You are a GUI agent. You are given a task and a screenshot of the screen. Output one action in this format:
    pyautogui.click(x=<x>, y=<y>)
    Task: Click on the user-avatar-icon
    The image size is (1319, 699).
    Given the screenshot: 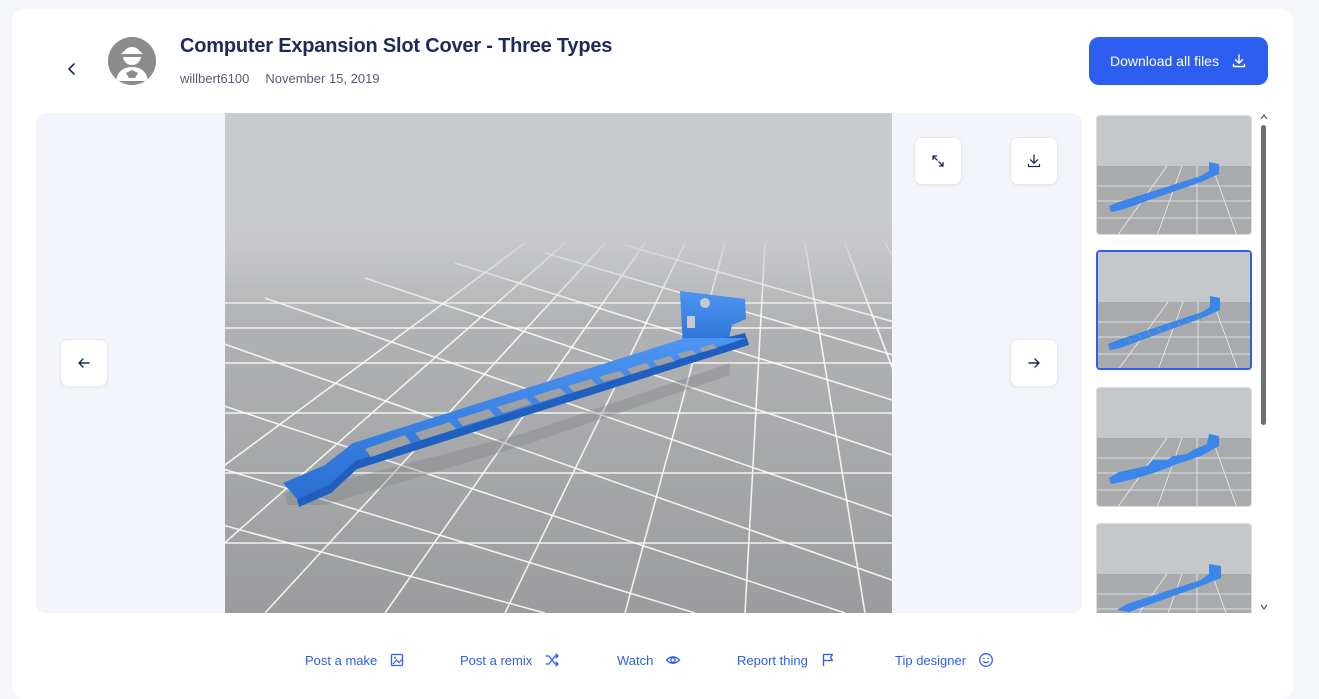 What is the action you would take?
    pyautogui.click(x=132, y=61)
    